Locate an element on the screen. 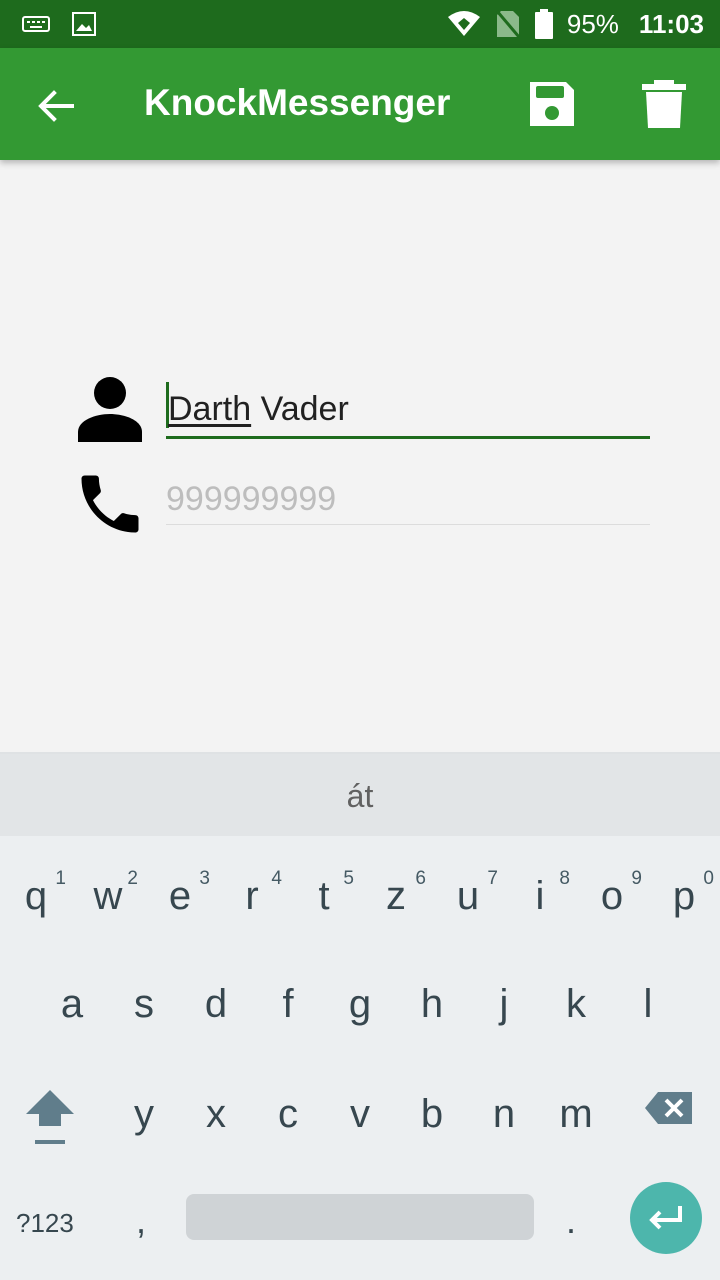  key-b: b is located at coordinates (432, 1132).